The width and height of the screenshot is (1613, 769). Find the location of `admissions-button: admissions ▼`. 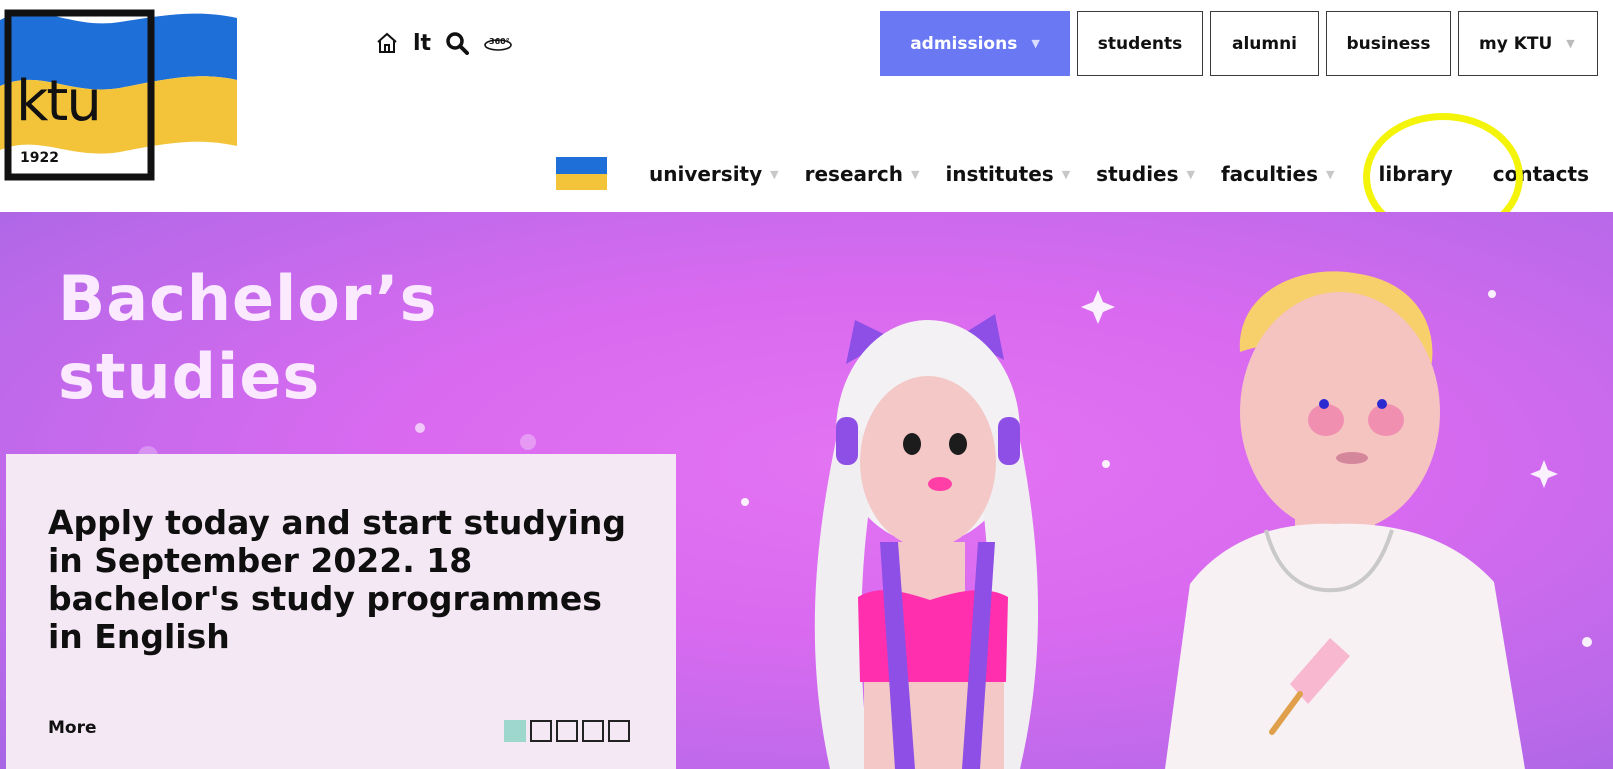

admissions-button: admissions ▼ is located at coordinates (975, 43).